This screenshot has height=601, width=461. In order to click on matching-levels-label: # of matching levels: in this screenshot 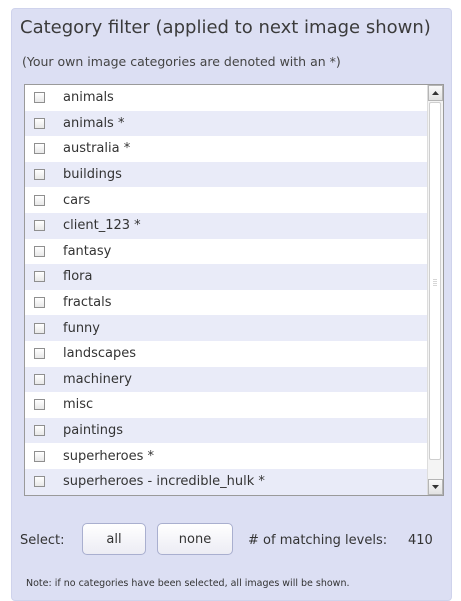, I will do `click(318, 540)`.